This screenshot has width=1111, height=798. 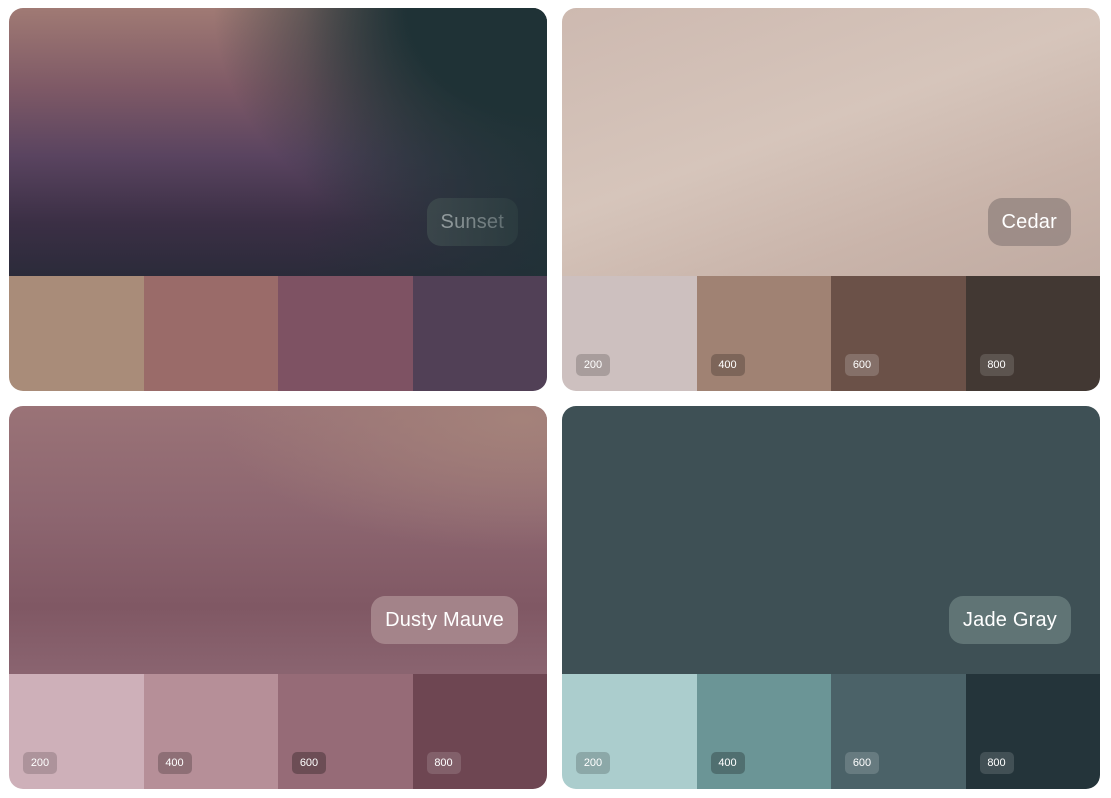 I want to click on palette-name-badge: Sunset, so click(x=472, y=222).